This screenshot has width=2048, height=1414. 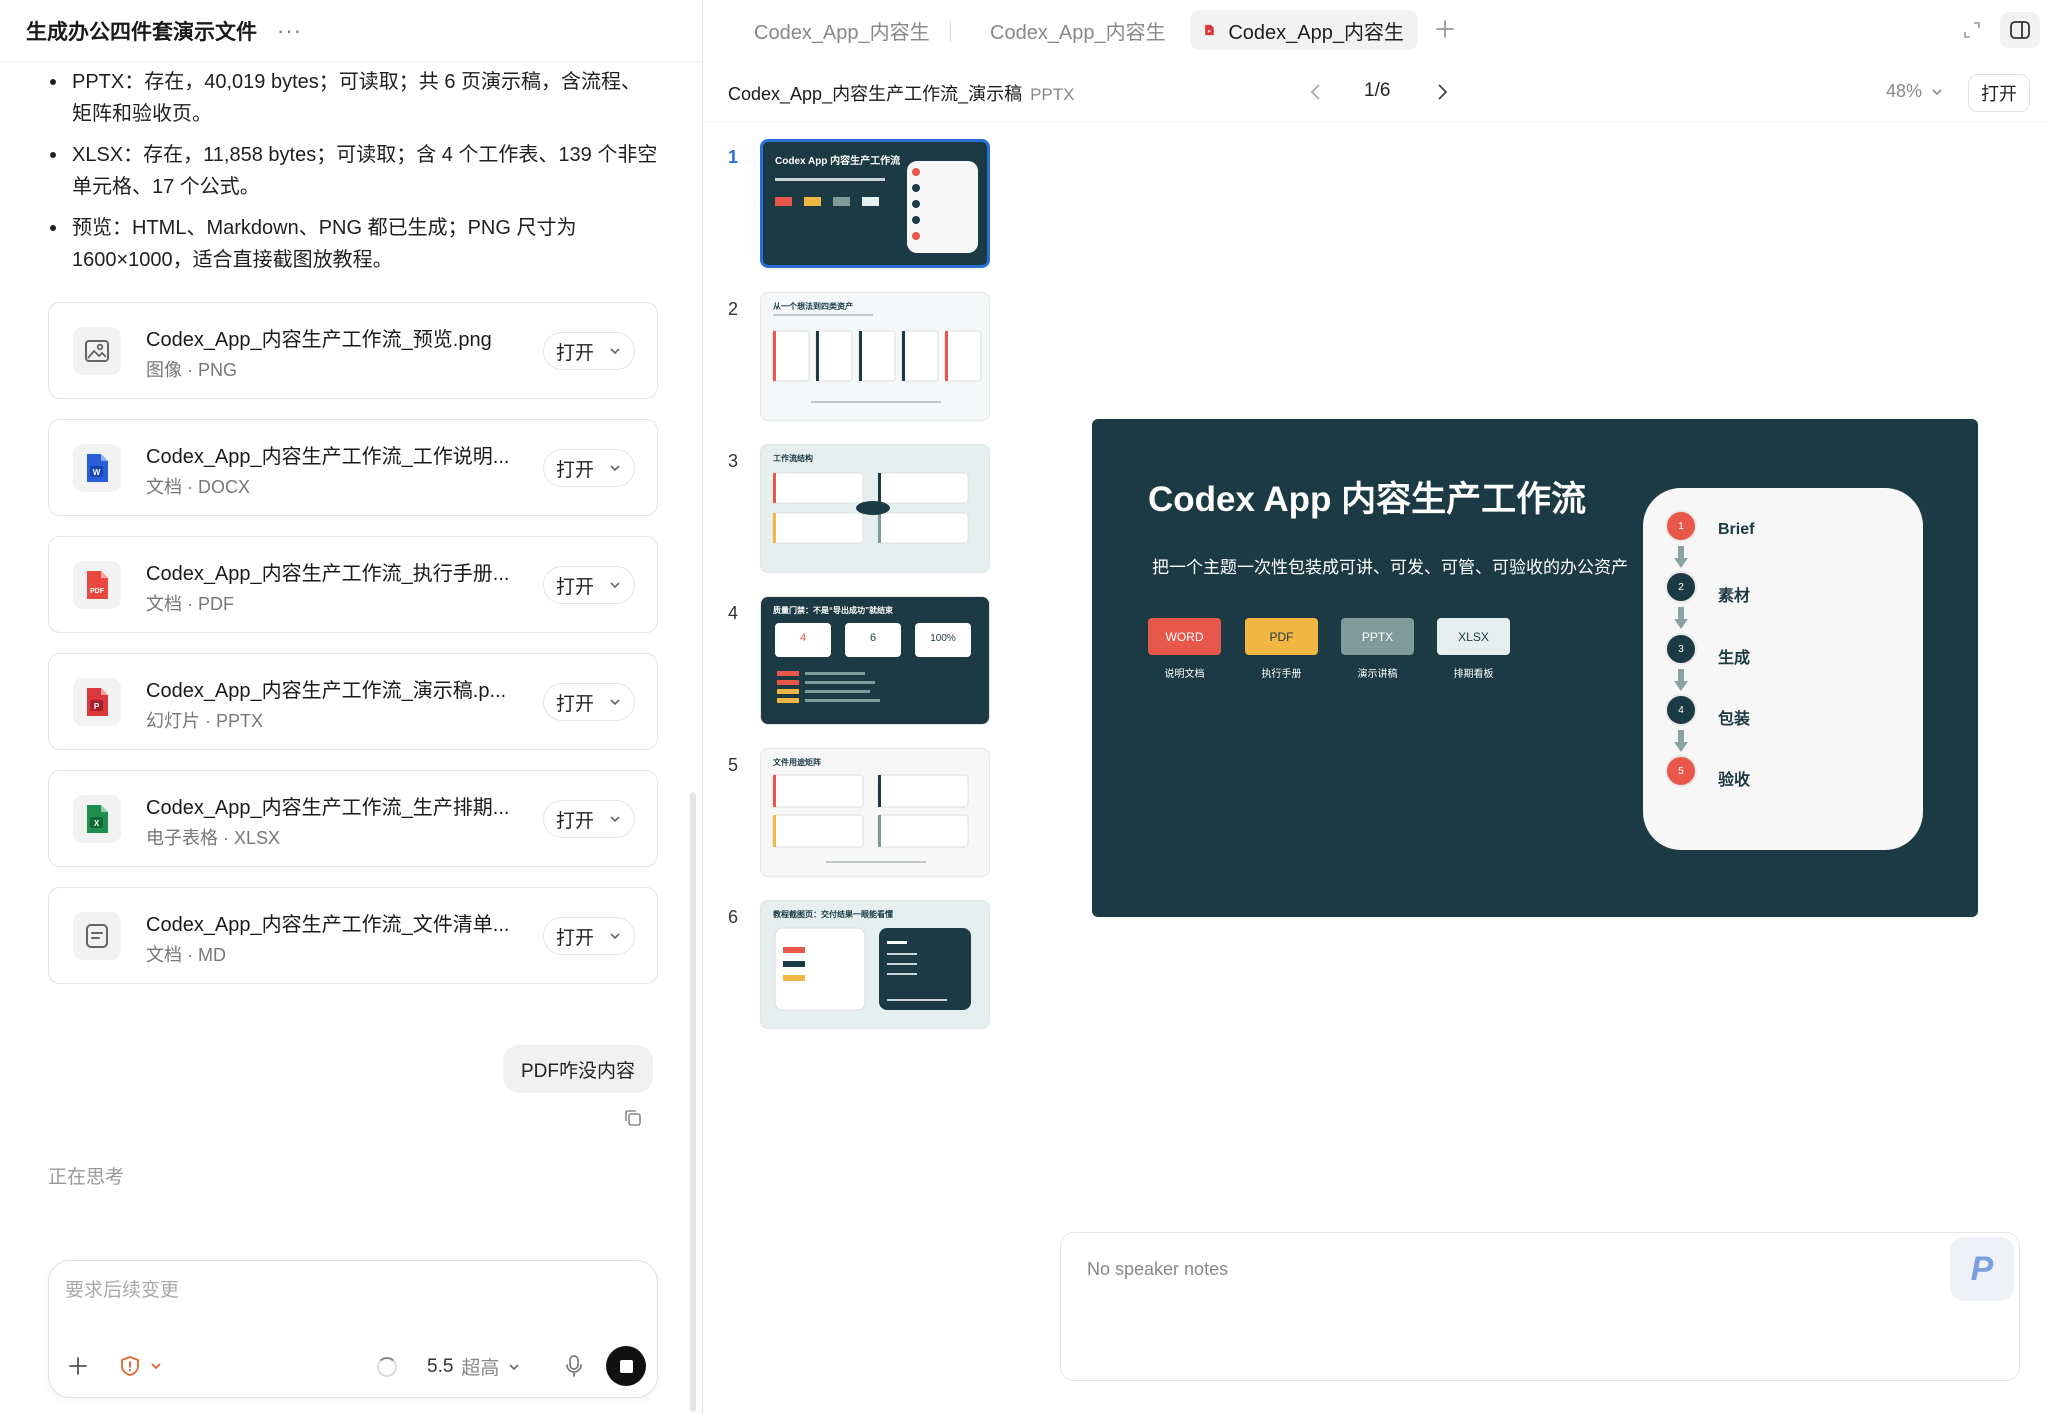 What do you see at coordinates (1734, 719) in the screenshot?
I see `step-label: 包装` at bounding box center [1734, 719].